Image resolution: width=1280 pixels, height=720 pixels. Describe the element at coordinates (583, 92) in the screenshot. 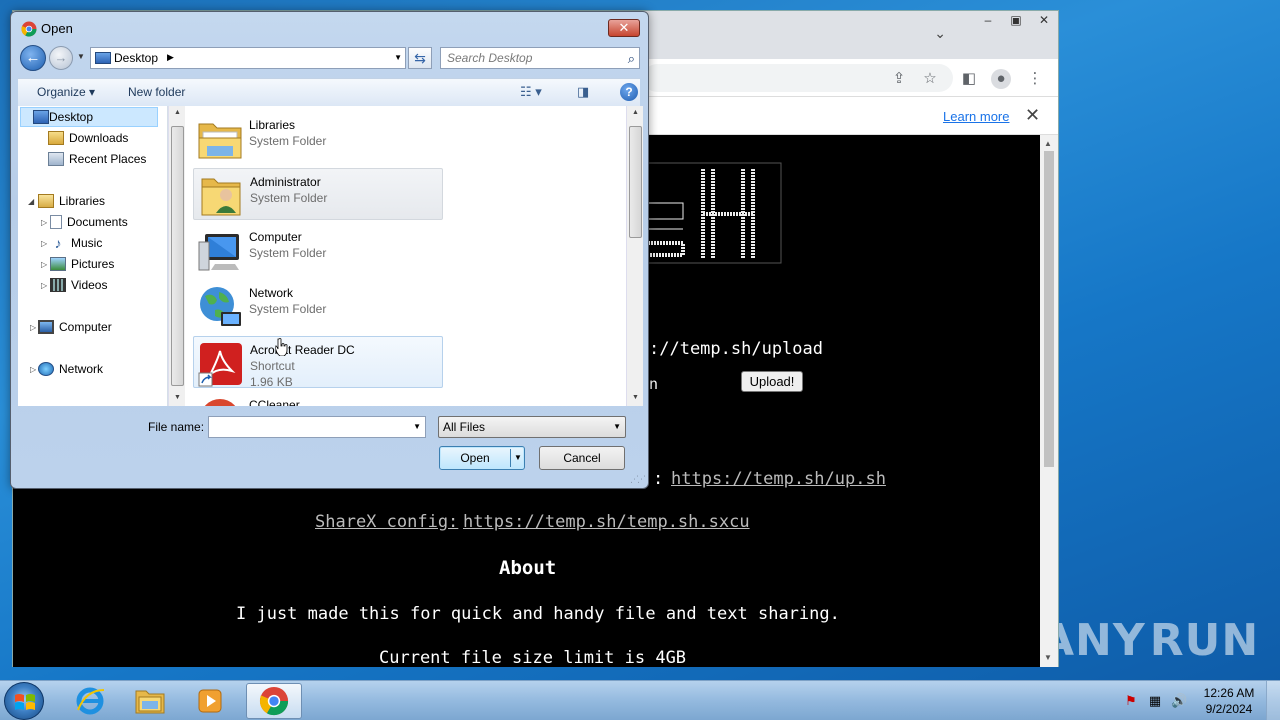

I see `preview-pane-icon: ◨` at that location.